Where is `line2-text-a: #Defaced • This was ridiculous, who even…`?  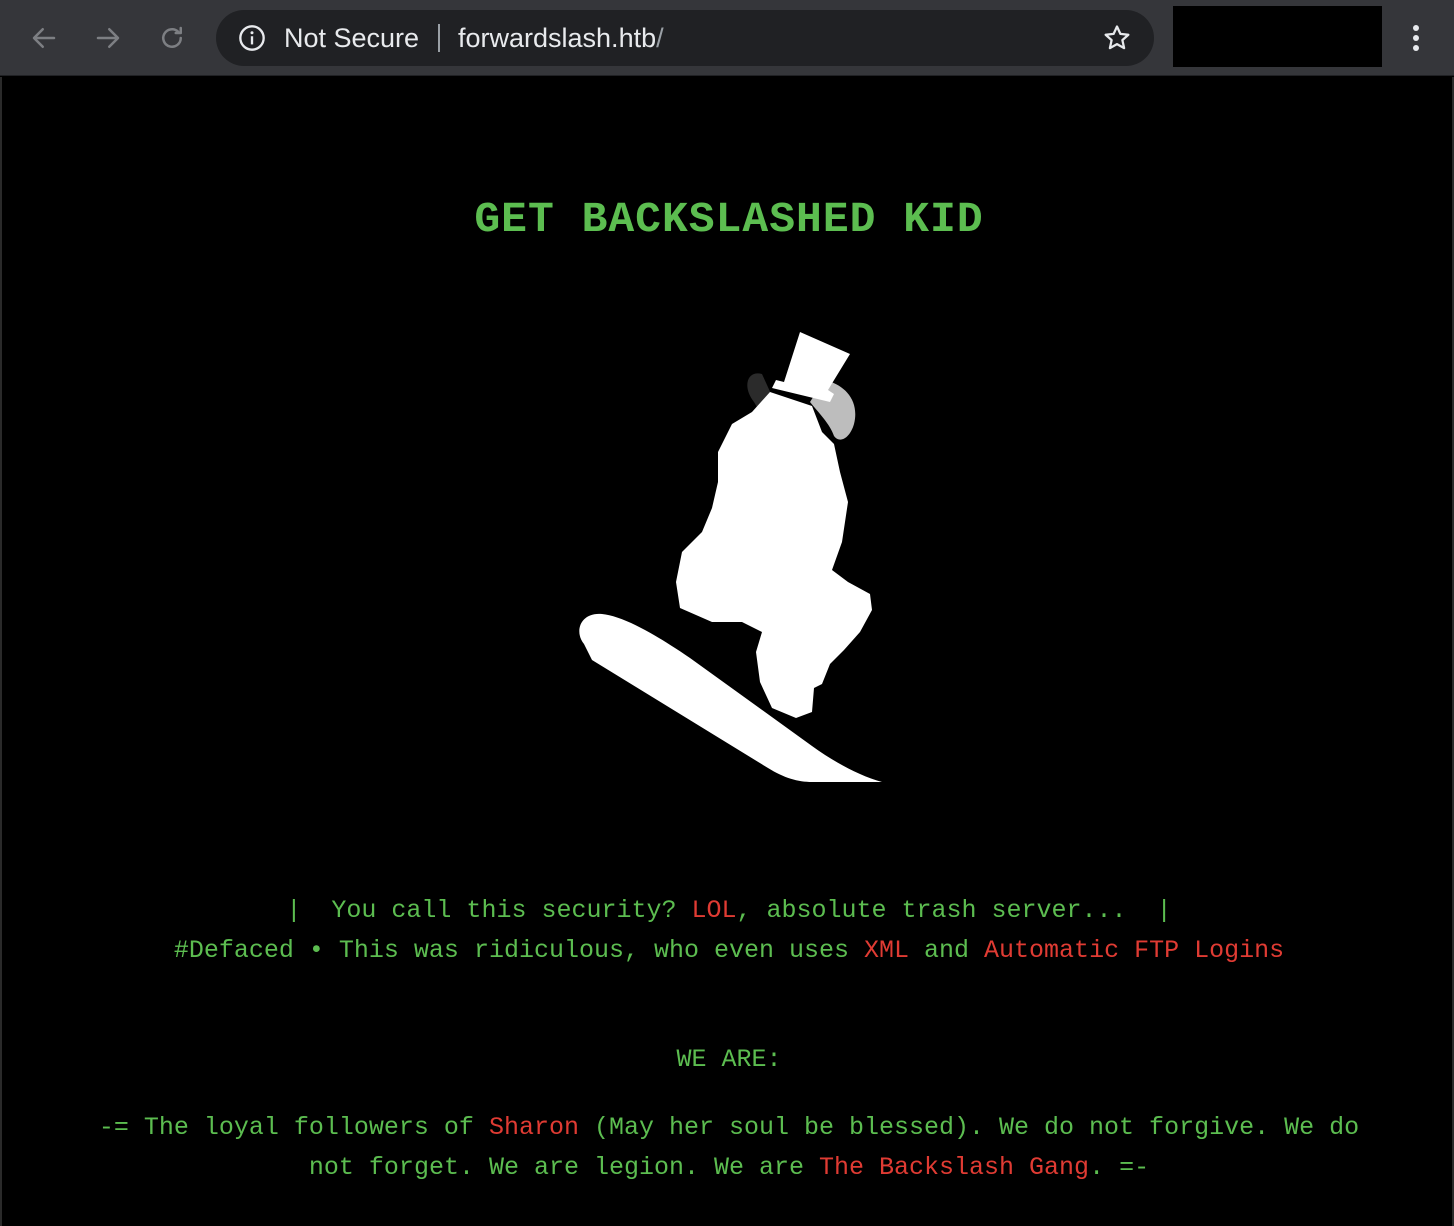 line2-text-a: #Defaced • This was ridiculous, who even… is located at coordinates (519, 950).